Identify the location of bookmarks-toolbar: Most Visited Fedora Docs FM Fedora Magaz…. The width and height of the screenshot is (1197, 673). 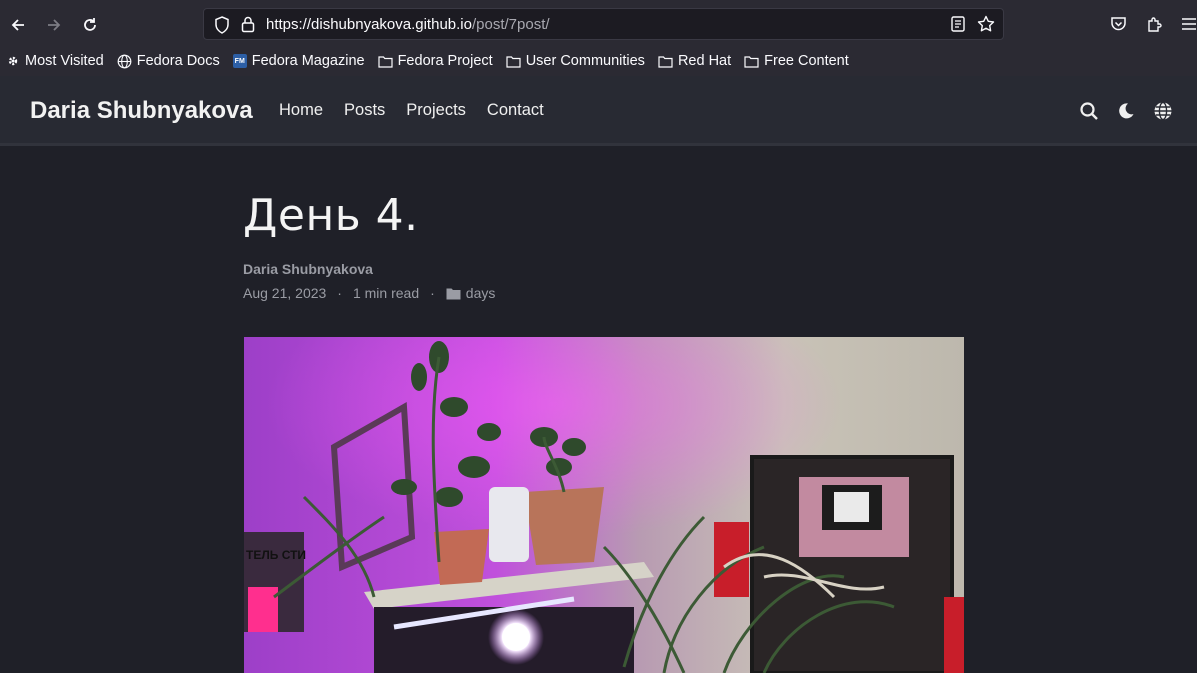
(598, 61).